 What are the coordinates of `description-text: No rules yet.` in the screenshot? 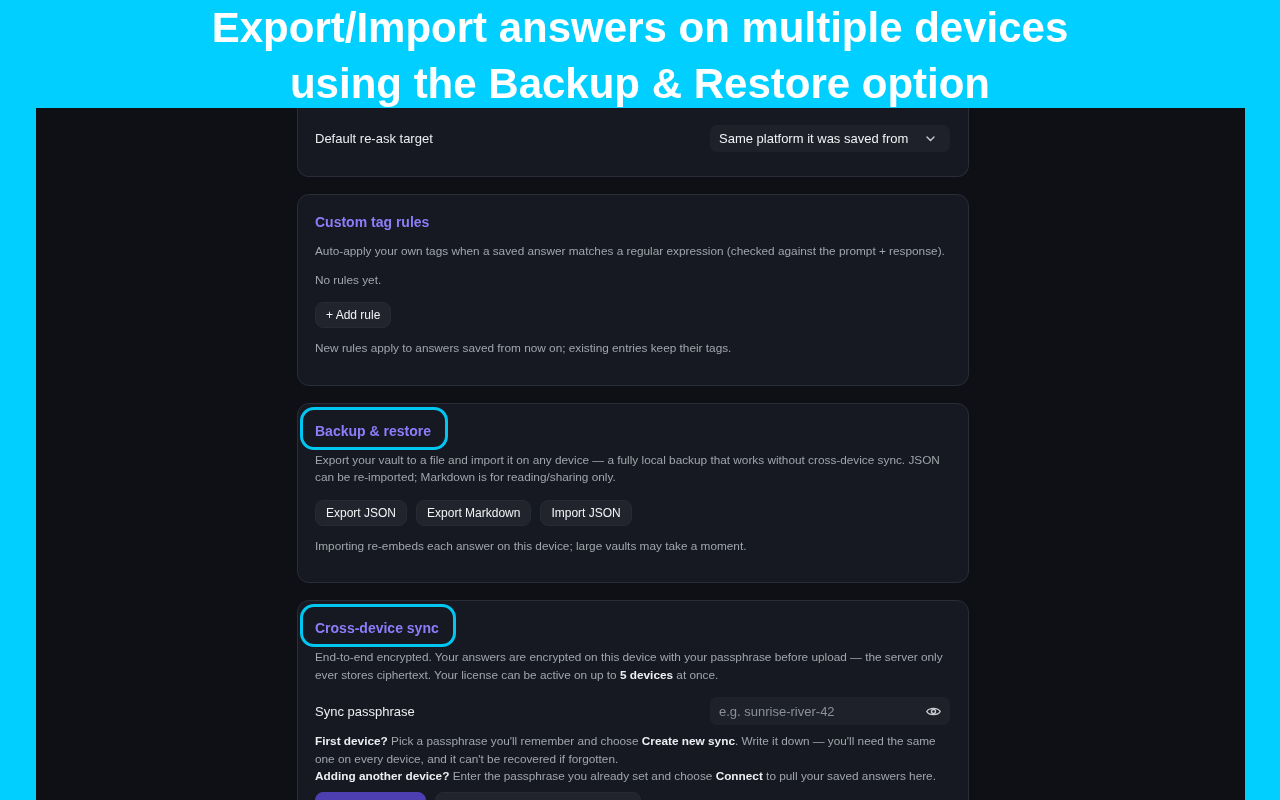 It's located at (349, 280).